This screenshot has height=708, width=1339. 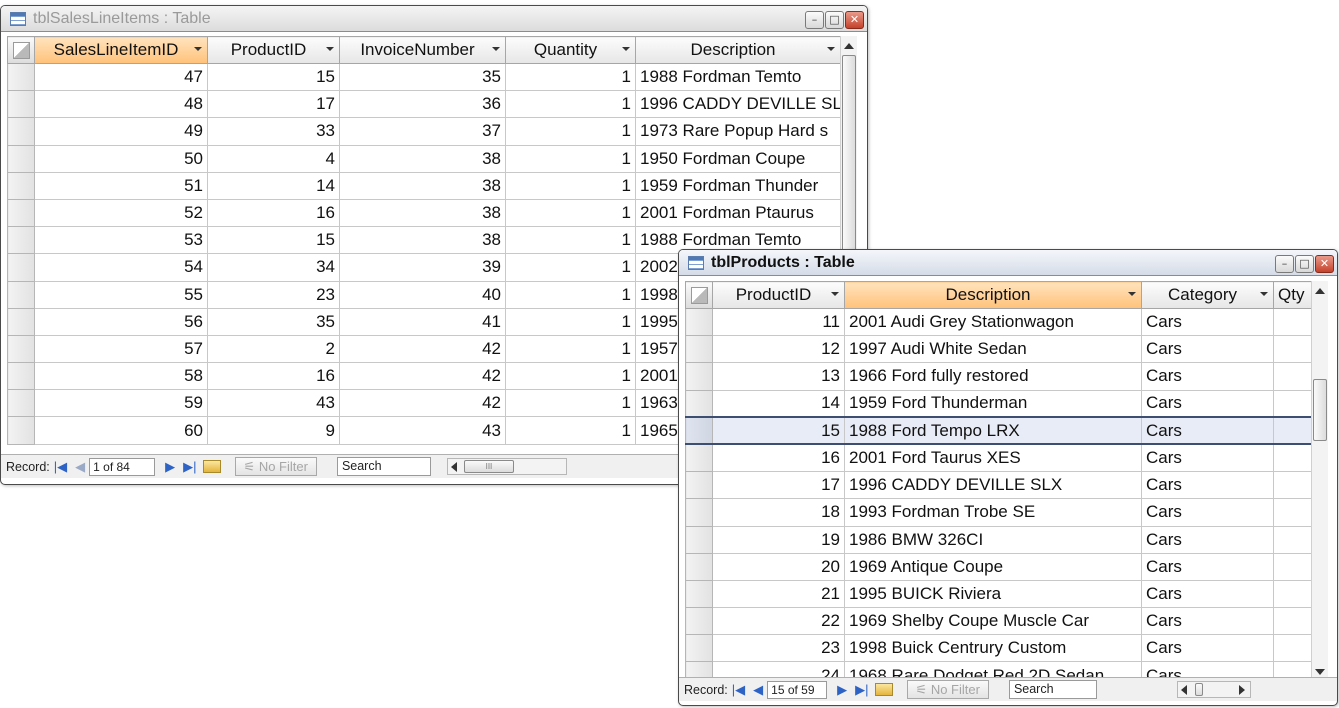 I want to click on table-row: 17 1996 CADDY DEVILLE SLX Cars, so click(x=998, y=485).